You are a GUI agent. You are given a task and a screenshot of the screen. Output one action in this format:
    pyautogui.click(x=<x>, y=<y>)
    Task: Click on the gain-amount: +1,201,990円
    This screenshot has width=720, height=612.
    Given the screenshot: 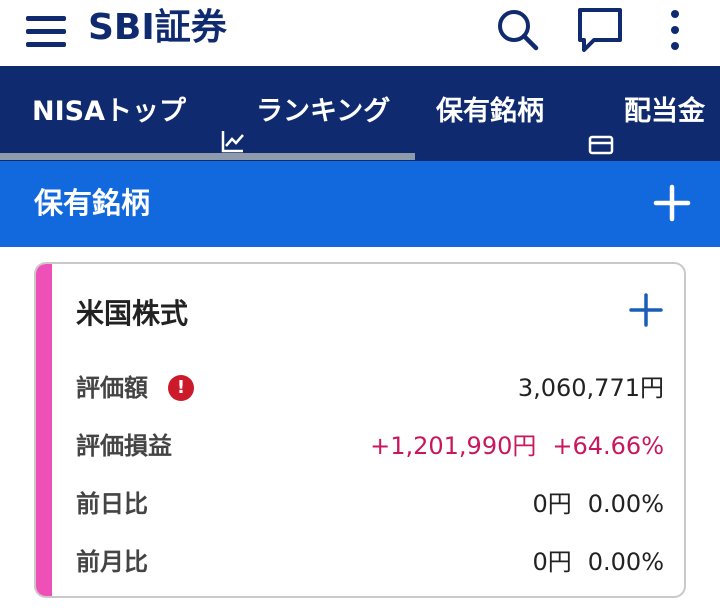 What is the action you would take?
    pyautogui.click(x=453, y=446)
    